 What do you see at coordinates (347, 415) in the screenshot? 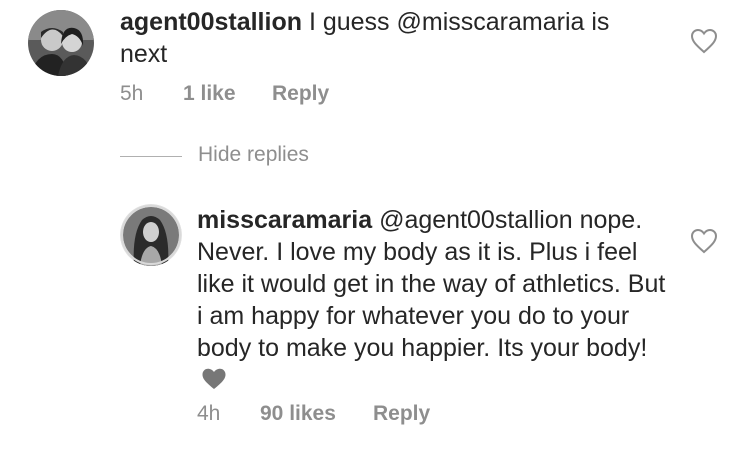
I see `comment-meta: 4h 90 likes Reply` at bounding box center [347, 415].